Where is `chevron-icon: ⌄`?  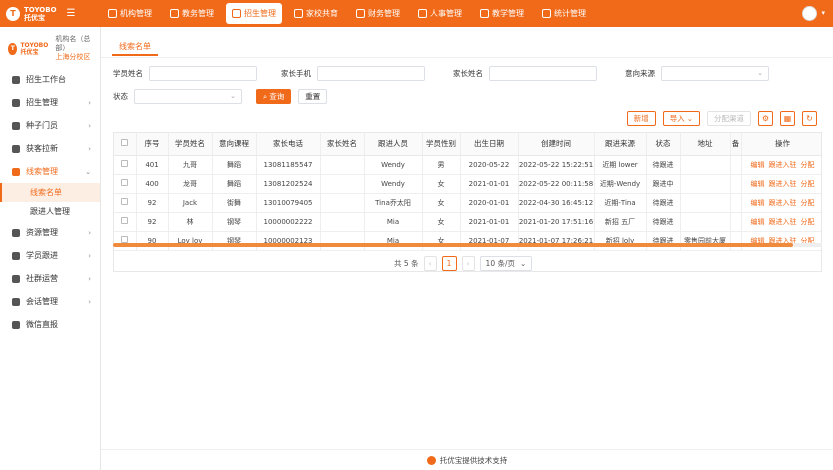 chevron-icon: ⌄ is located at coordinates (88, 171).